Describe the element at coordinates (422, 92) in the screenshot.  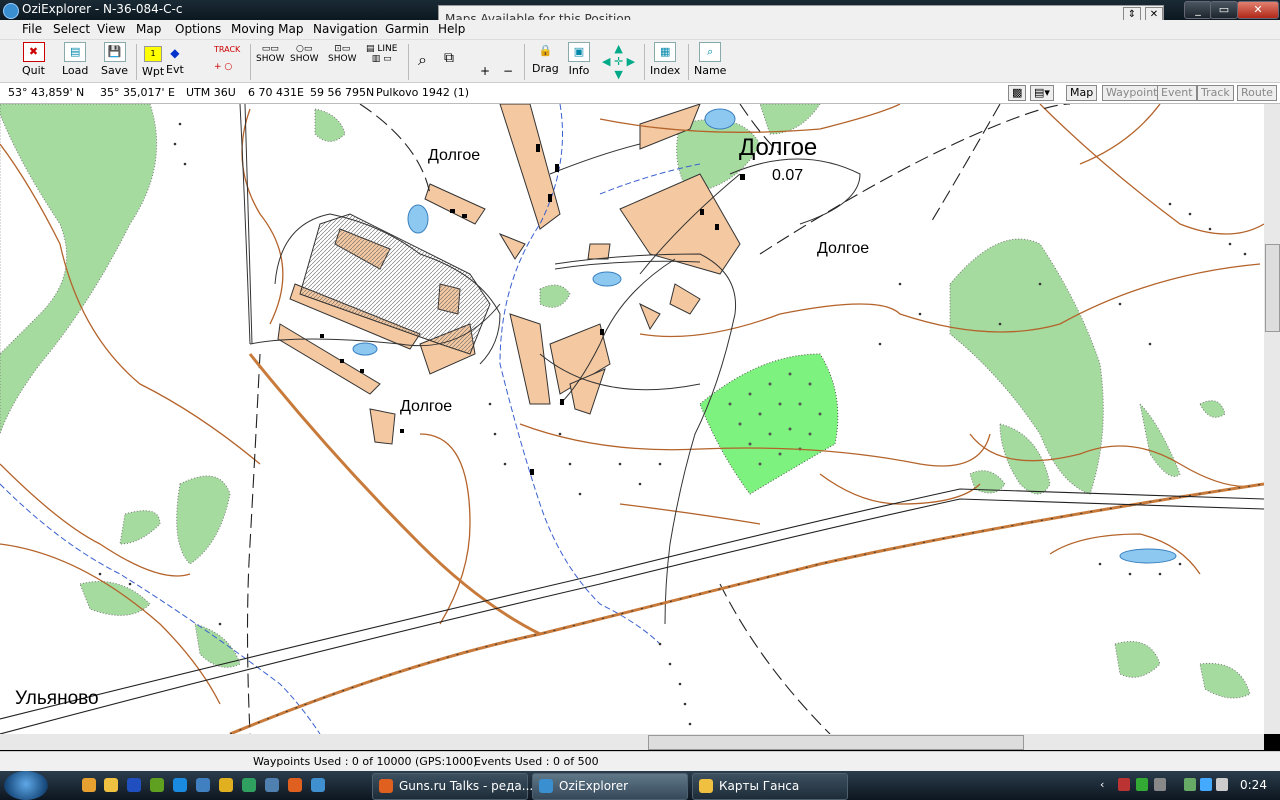
I see `datum: Pulkovo 1942 (1)` at that location.